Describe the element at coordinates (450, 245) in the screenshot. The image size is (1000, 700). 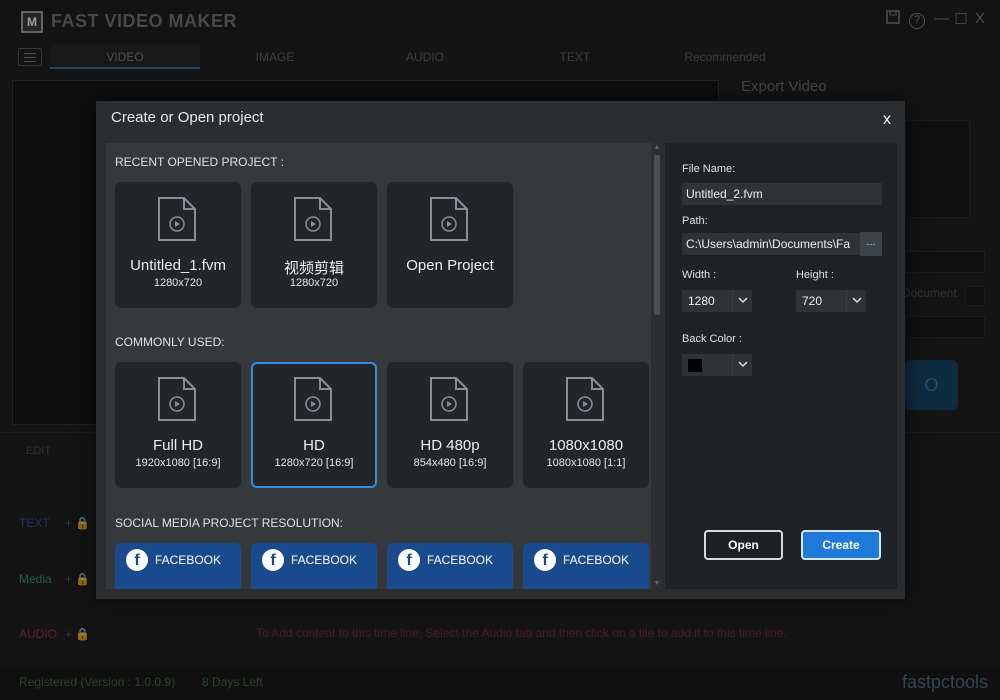
I see `open-project-tile: Open Project` at that location.